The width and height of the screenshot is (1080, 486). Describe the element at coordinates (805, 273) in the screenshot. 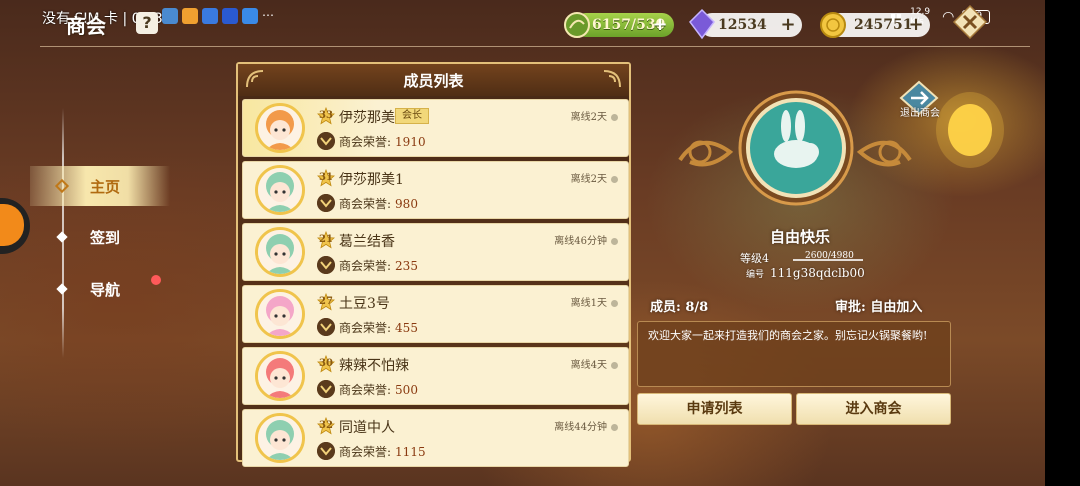

I see `guild-id-row: 编号 111g38qdclb00` at that location.